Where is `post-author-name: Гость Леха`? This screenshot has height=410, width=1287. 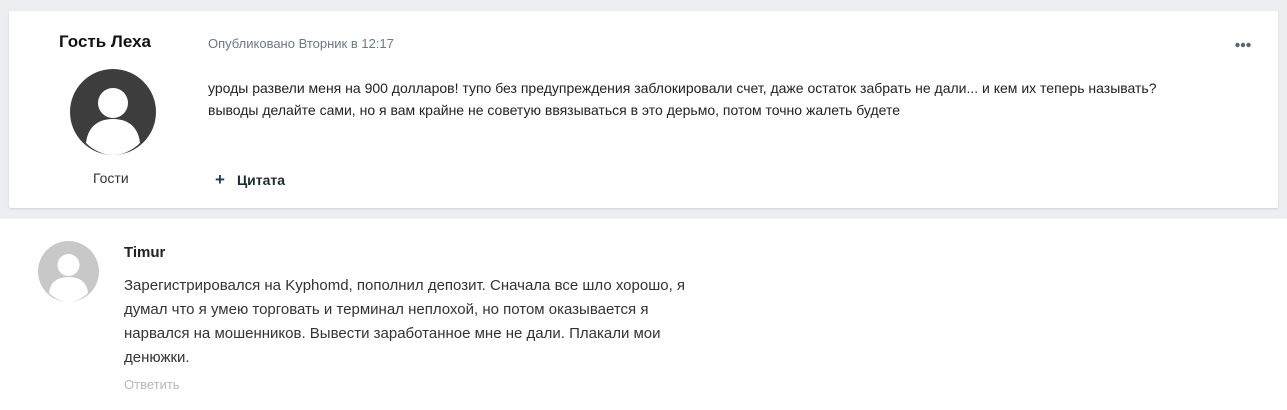
post-author-name: Гость Леха is located at coordinates (105, 42).